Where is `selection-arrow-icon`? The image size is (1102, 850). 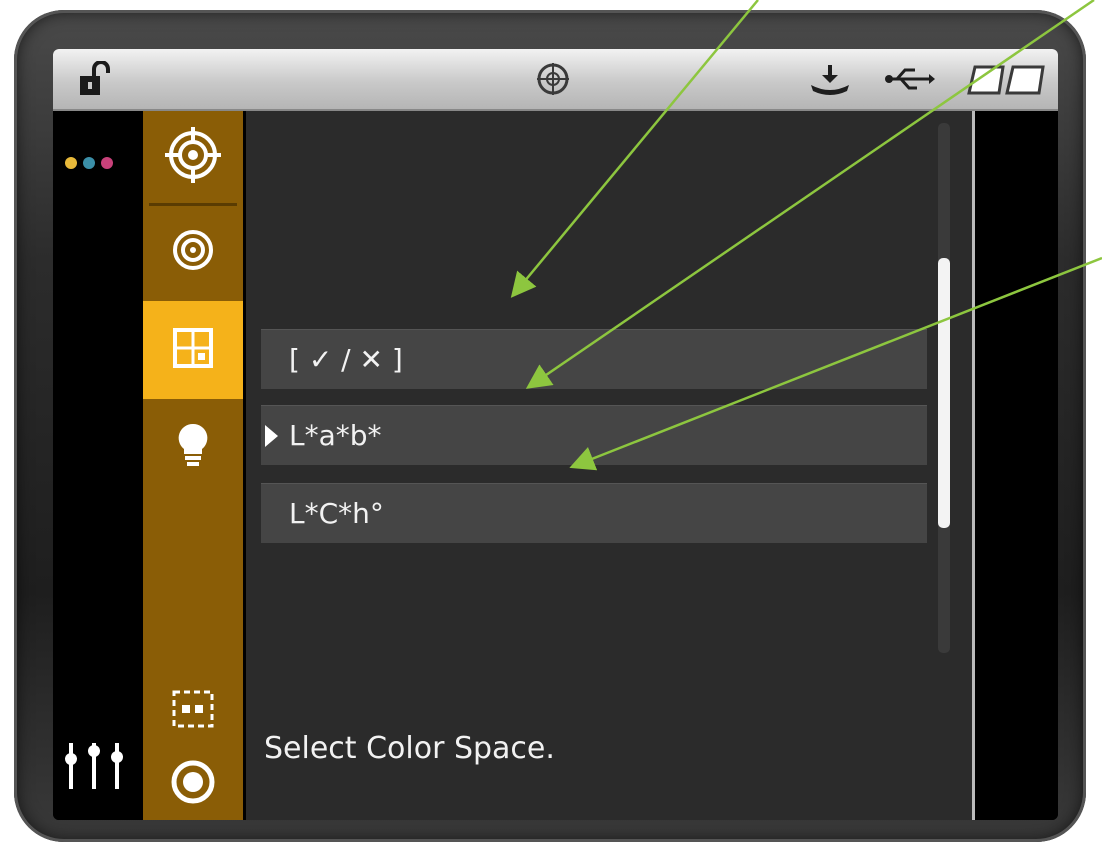 selection-arrow-icon is located at coordinates (271, 436).